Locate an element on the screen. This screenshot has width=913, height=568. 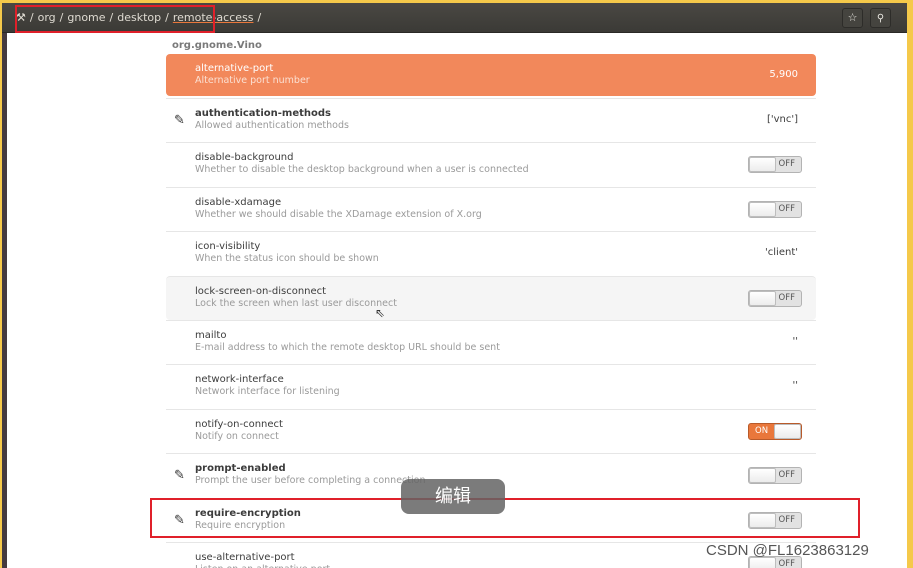
highlight-box-breadcrumb is located at coordinates (115, 19).